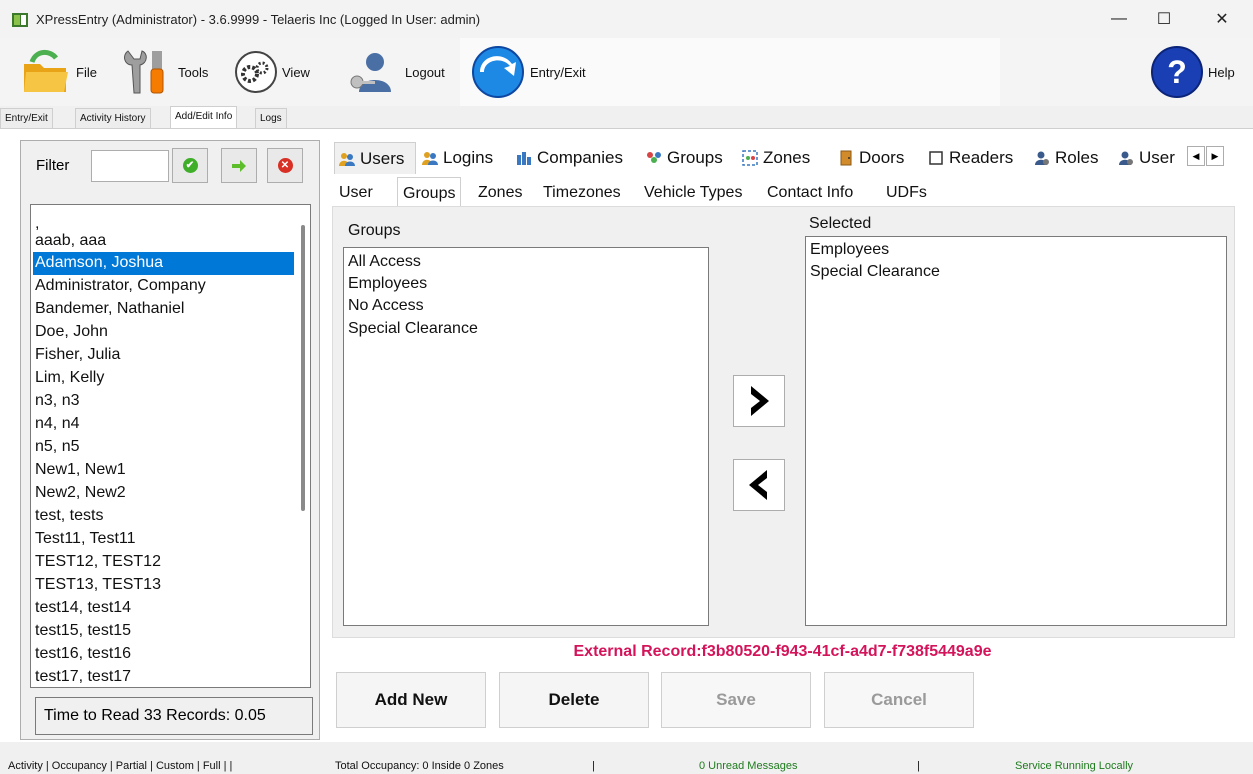 The height and width of the screenshot is (774, 1253). Describe the element at coordinates (163, 631) in the screenshot. I see `list-item: test15, test15` at that location.